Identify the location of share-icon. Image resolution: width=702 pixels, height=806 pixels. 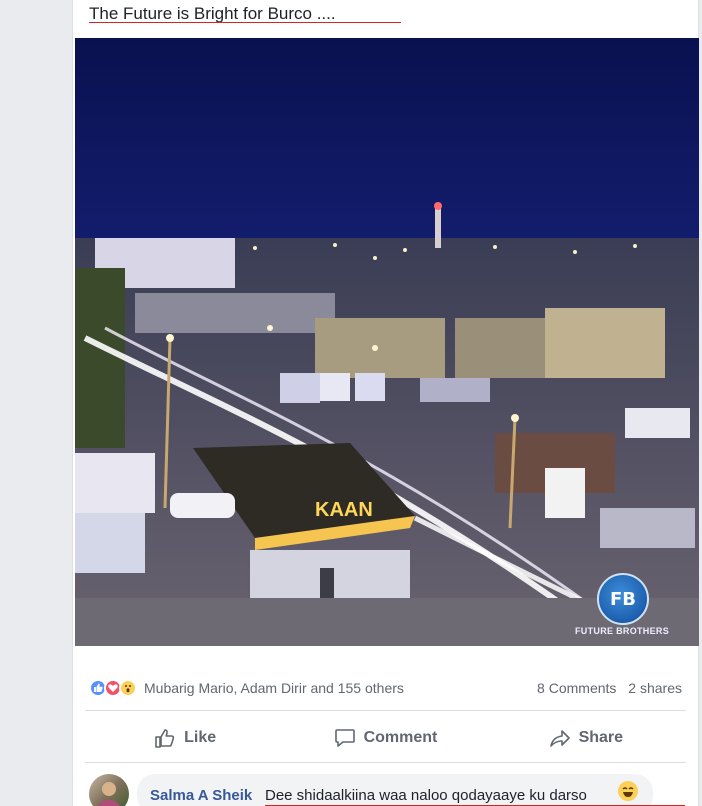
(559, 738).